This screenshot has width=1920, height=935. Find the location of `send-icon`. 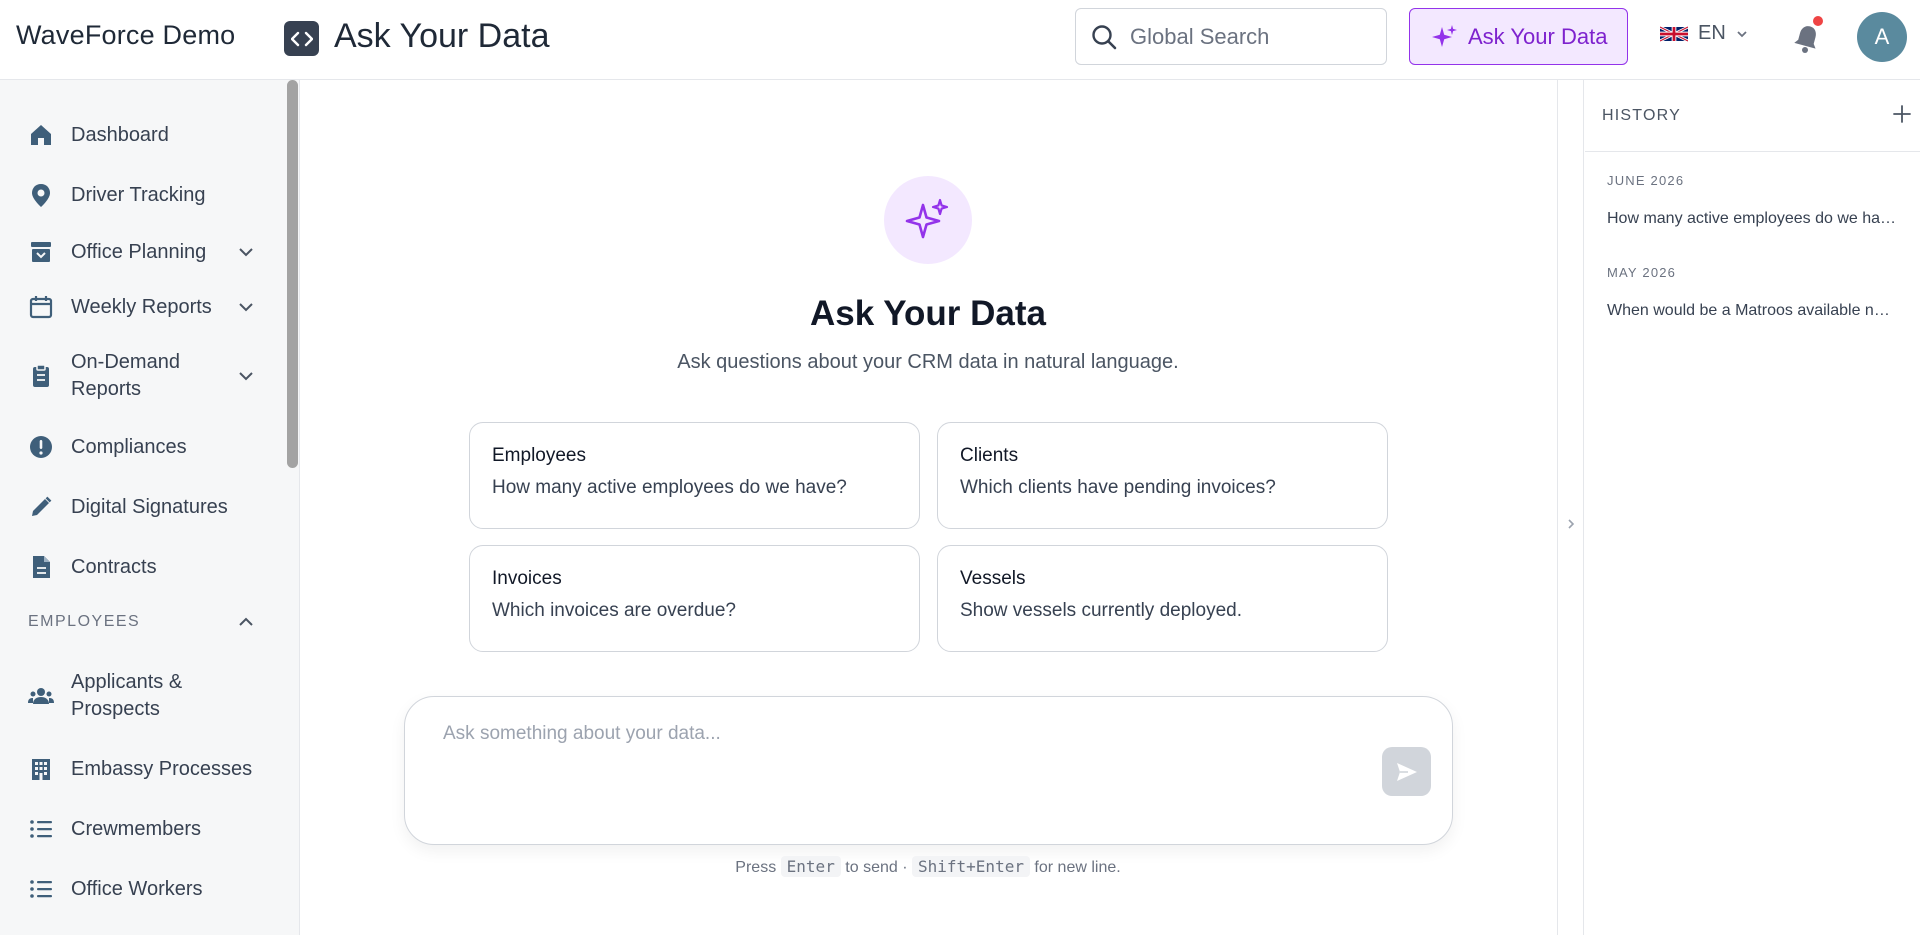

send-icon is located at coordinates (1406, 771).